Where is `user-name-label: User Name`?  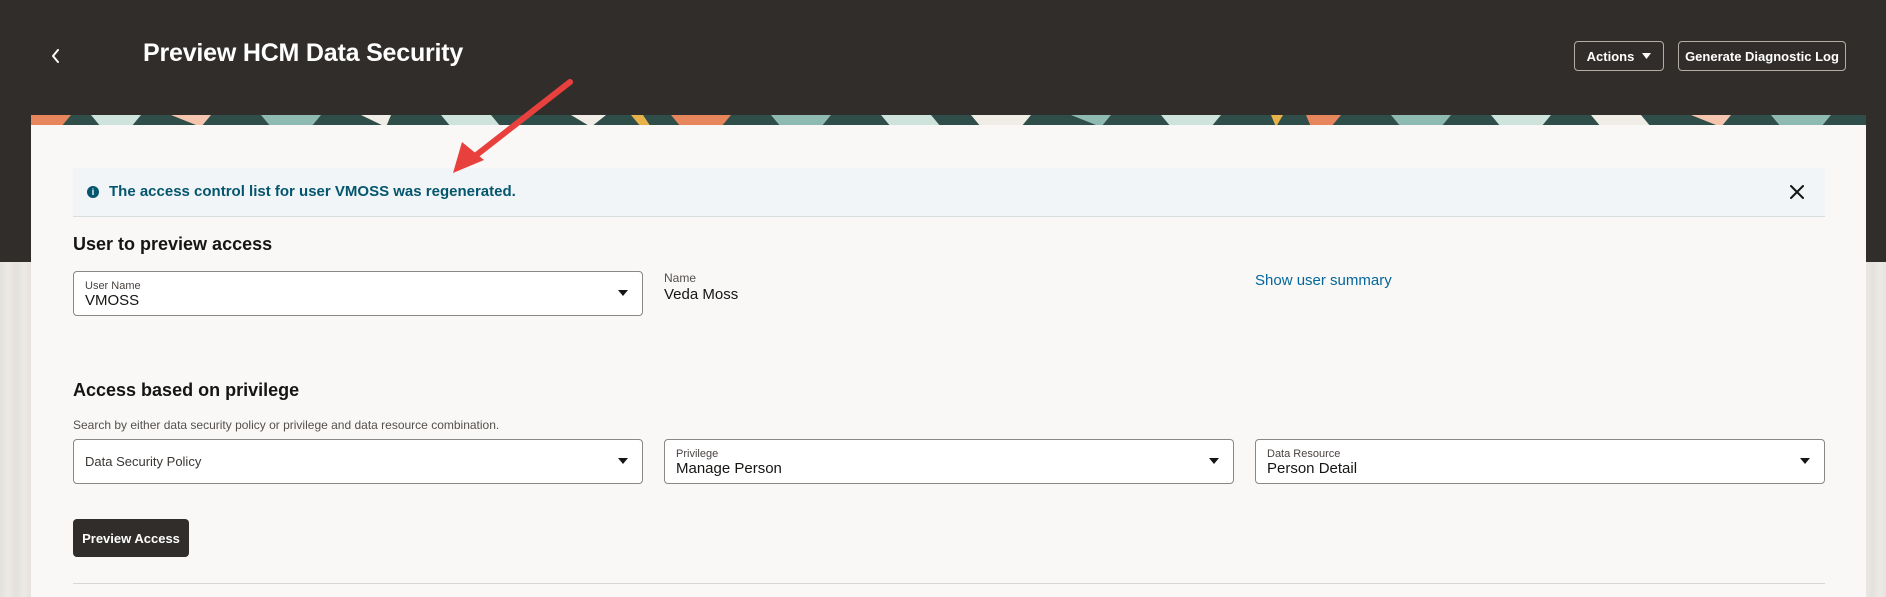
user-name-label: User Name is located at coordinates (113, 286).